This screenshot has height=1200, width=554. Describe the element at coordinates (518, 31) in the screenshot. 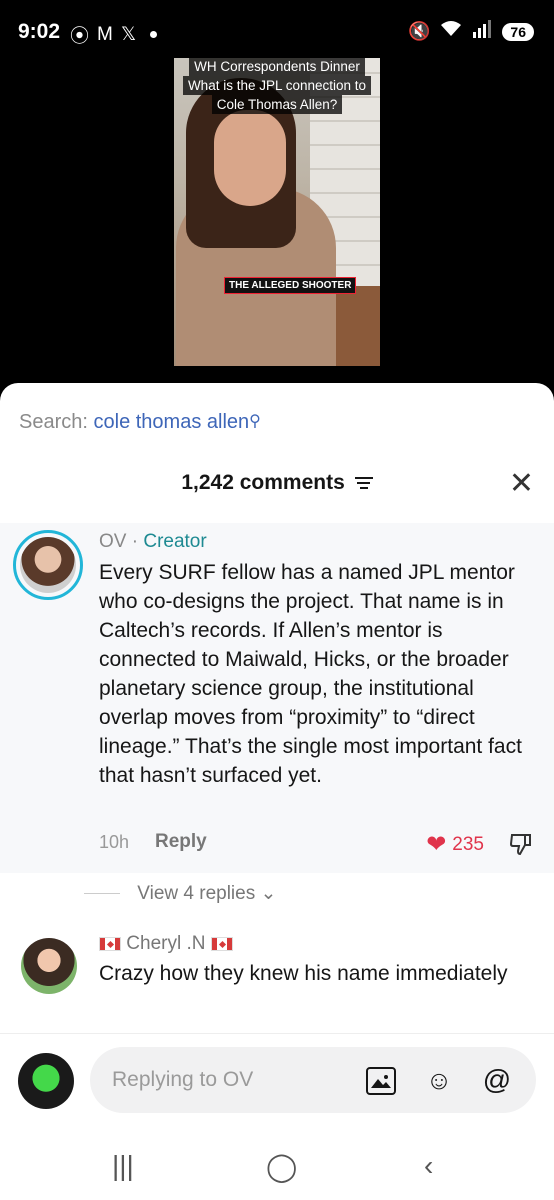

I see `battery-indicator: 76` at that location.